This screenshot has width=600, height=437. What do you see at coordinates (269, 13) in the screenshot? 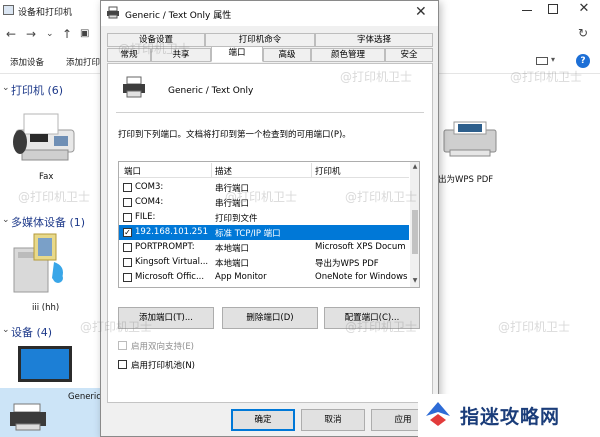
I see `dialog-titlebar: Generic / Text Only 属性 ✕` at bounding box center [269, 13].